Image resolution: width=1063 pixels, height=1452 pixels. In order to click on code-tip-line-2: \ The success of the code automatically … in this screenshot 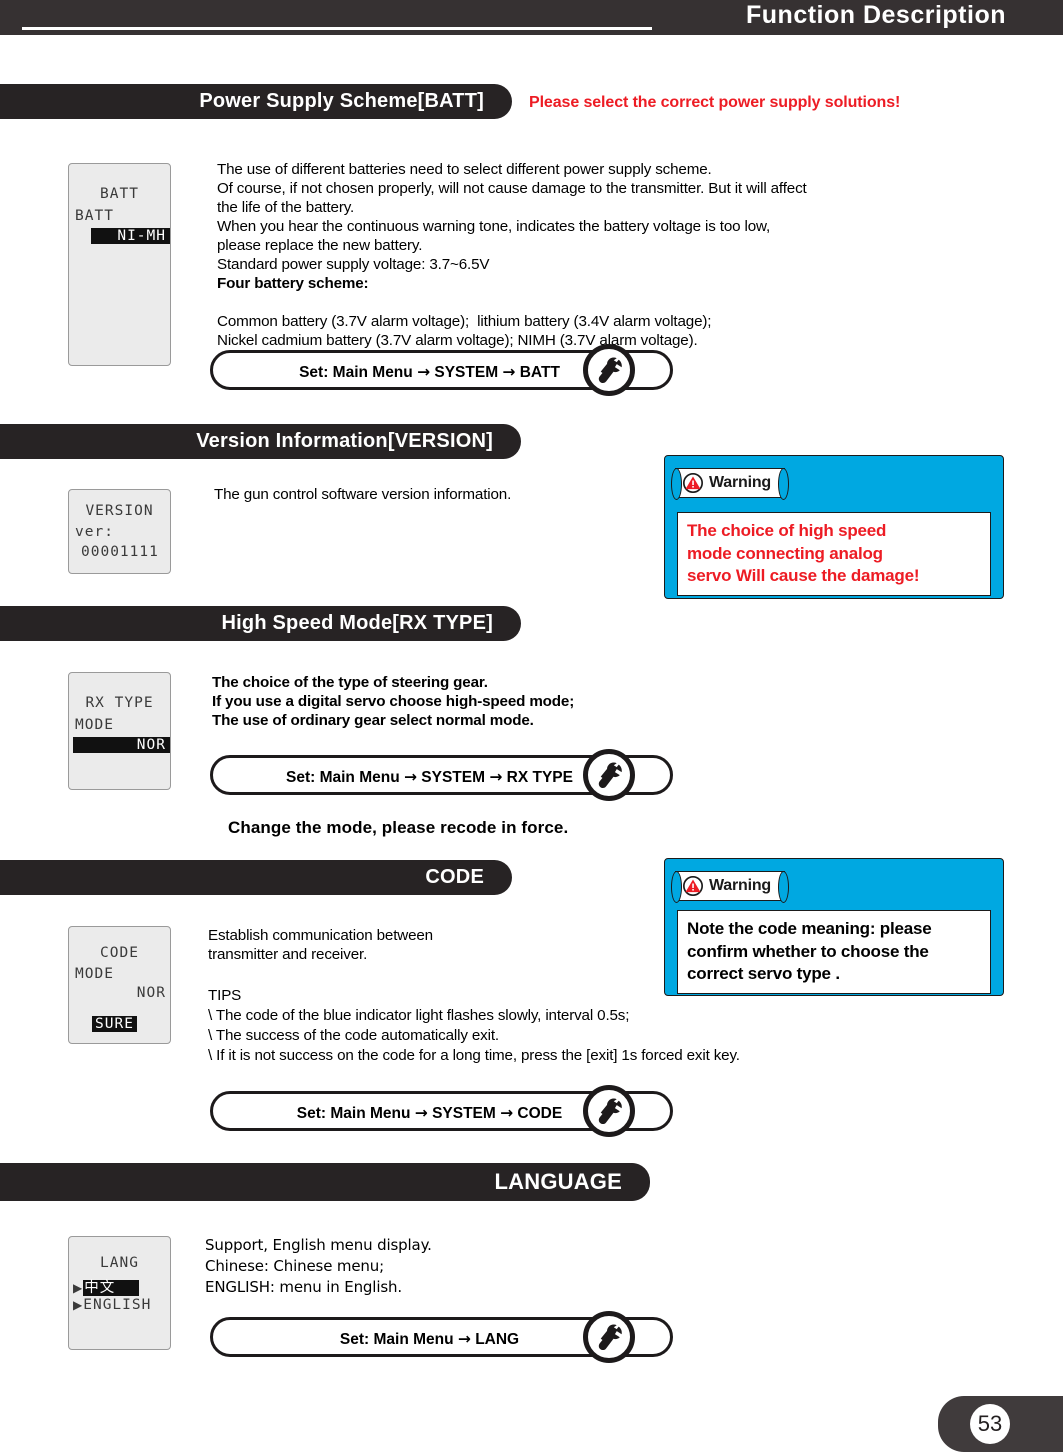, I will do `click(353, 1035)`.